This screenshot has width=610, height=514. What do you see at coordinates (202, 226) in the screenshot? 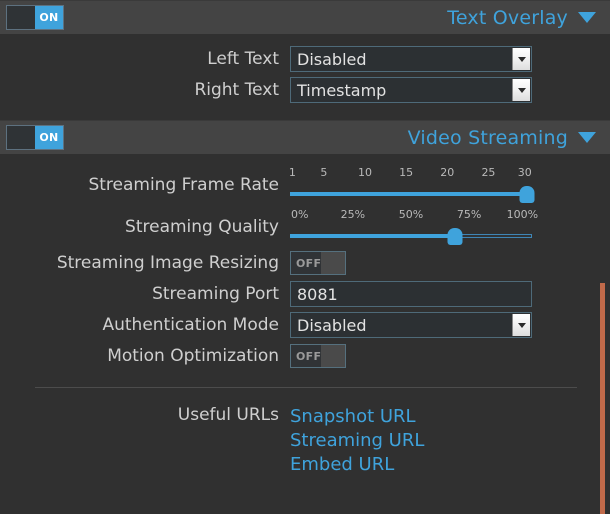
I see `label-streaming-quality: Streaming Quality` at bounding box center [202, 226].